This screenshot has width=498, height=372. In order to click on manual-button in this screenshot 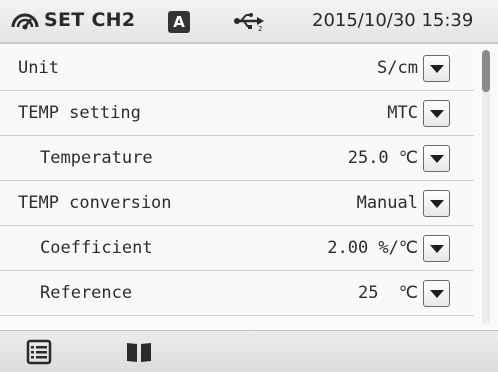, I will do `click(139, 352)`.